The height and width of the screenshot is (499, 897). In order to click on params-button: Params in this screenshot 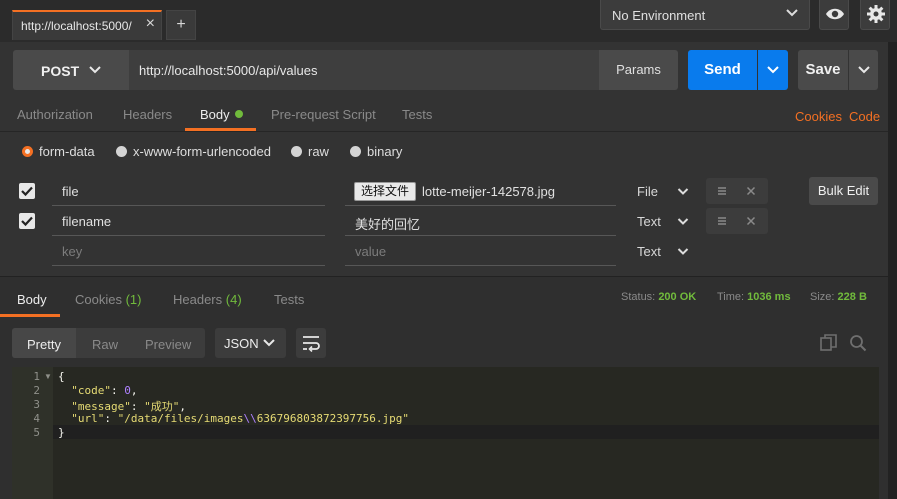, I will do `click(638, 70)`.